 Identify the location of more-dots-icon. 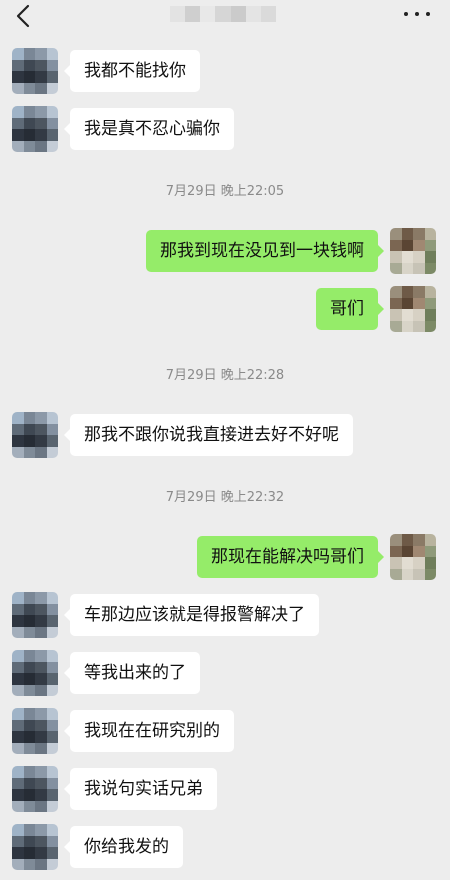
(417, 14).